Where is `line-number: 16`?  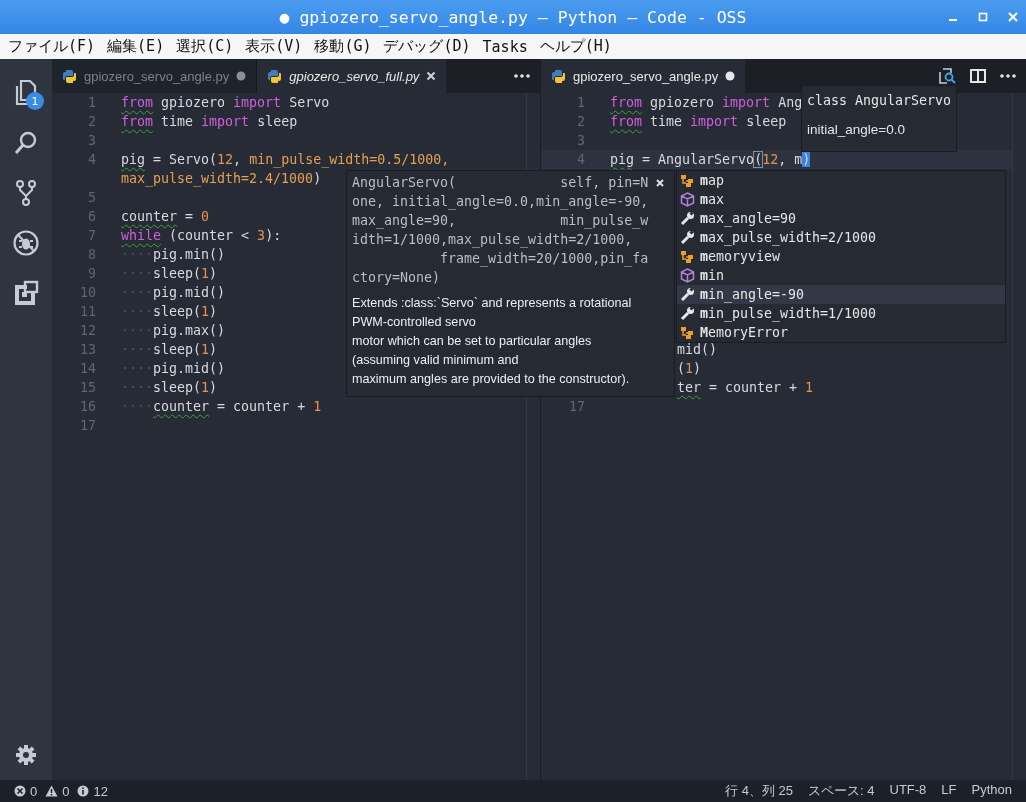
line-number: 16 is located at coordinates (88, 406).